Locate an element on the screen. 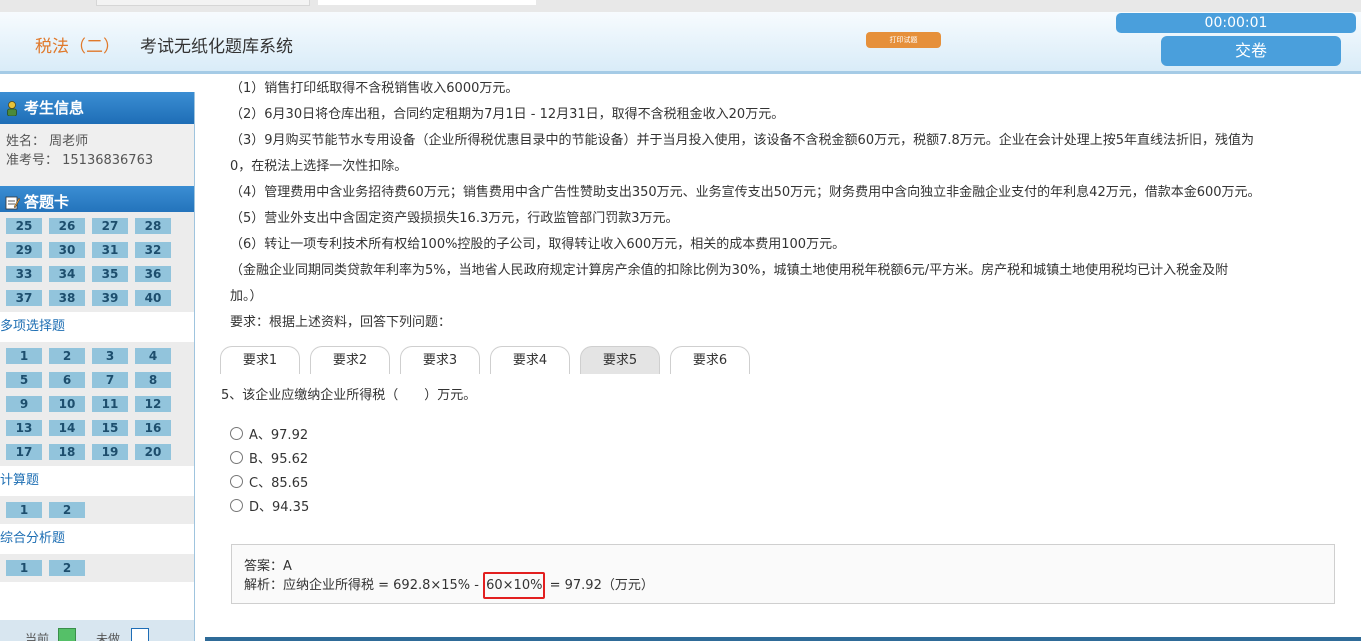 This screenshot has width=1361, height=641. single-question-cell: 39 is located at coordinates (110, 298).